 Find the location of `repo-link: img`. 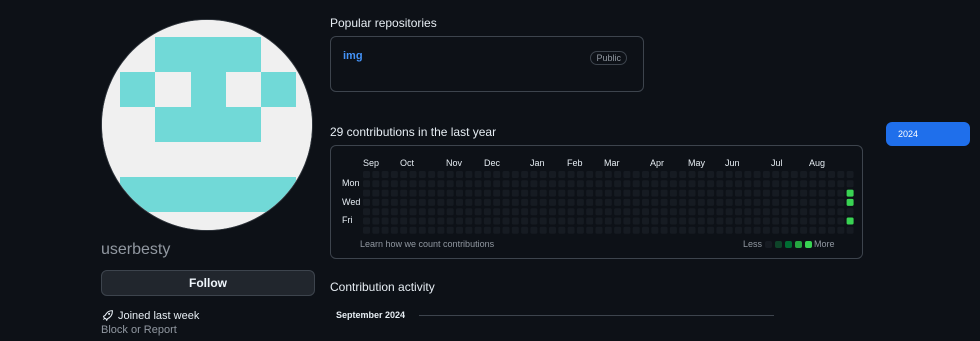

repo-link: img is located at coordinates (353, 56).